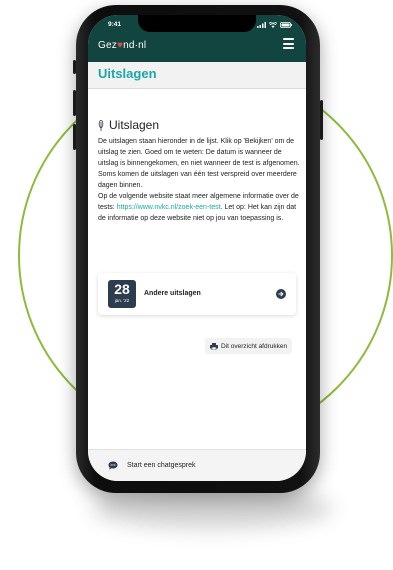 This screenshot has height=570, width=393. I want to click on start-chat-button: Start een chatgesprek, so click(152, 465).